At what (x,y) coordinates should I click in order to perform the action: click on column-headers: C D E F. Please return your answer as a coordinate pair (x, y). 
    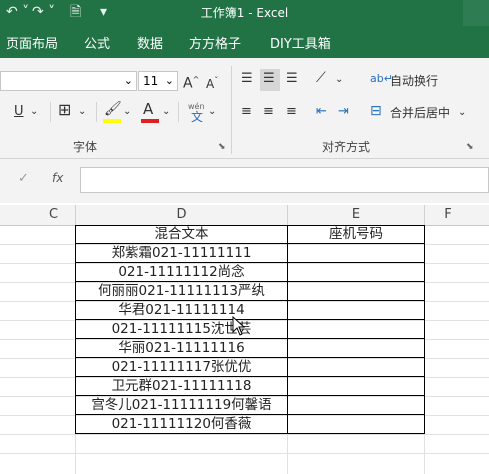
    Looking at the image, I should click on (244, 215).